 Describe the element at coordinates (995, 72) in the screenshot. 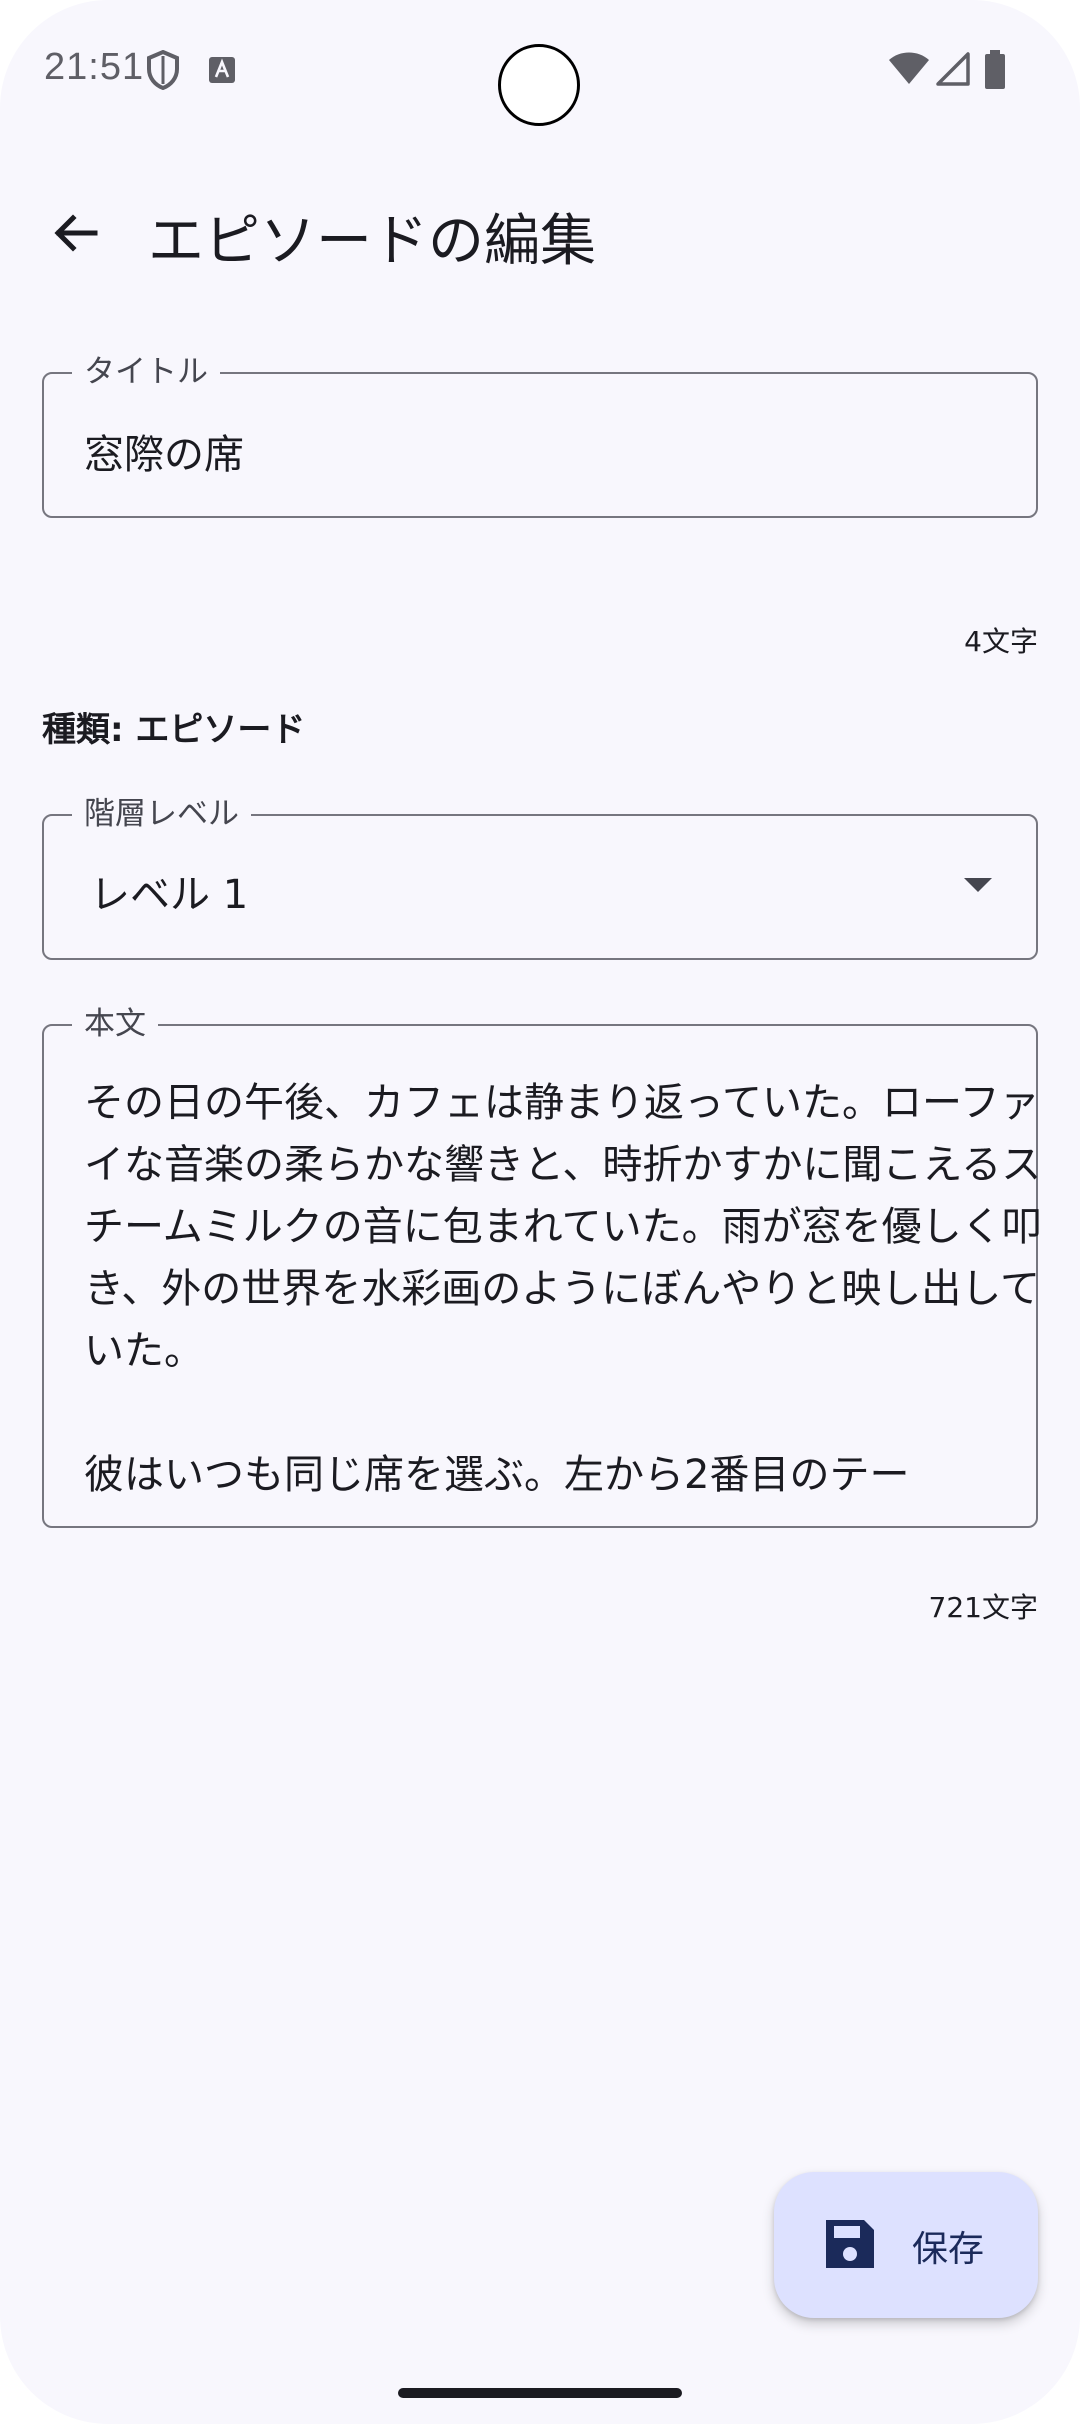

I see `battery-icon` at that location.